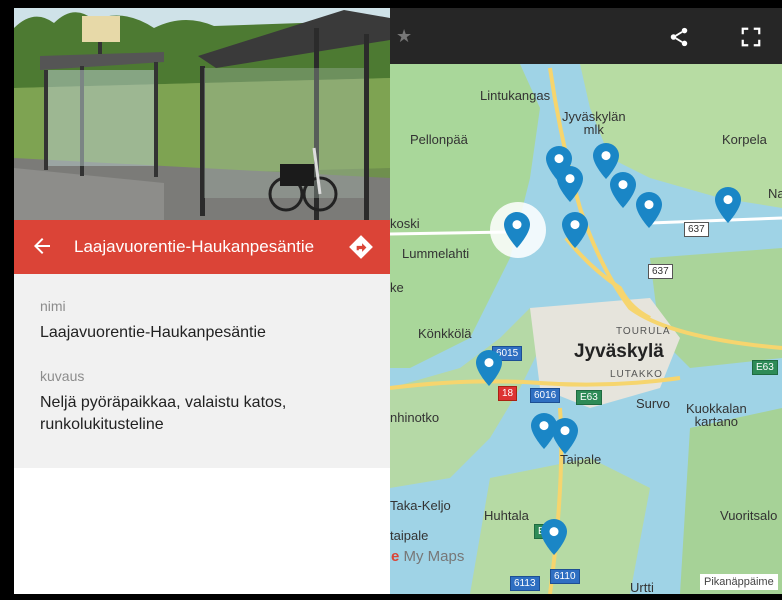 This screenshot has height=600, width=782. I want to click on map-label-taka-keljo: Taka-Keljo, so click(420, 505).